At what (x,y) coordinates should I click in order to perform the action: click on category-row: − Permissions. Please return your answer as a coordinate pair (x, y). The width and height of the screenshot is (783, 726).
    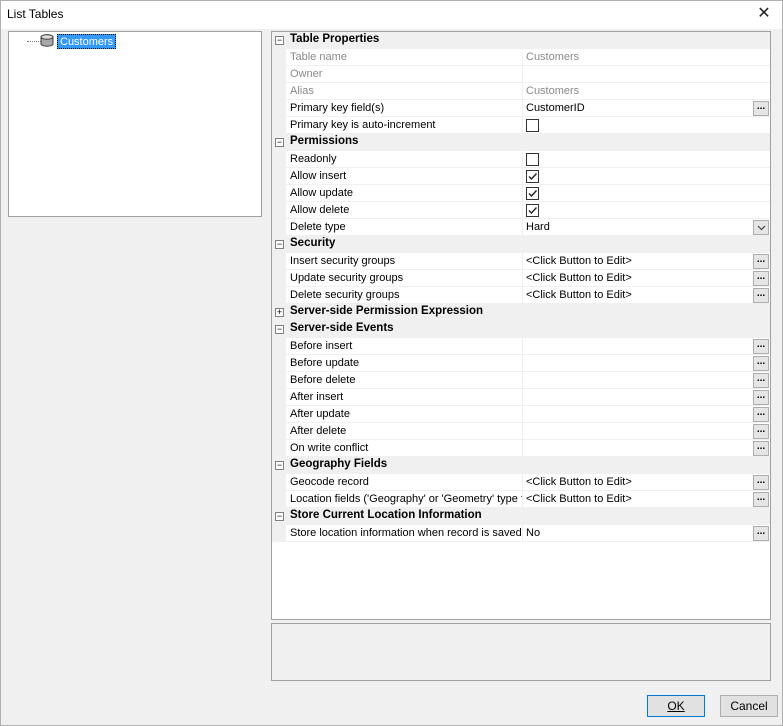
    Looking at the image, I should click on (521, 142).